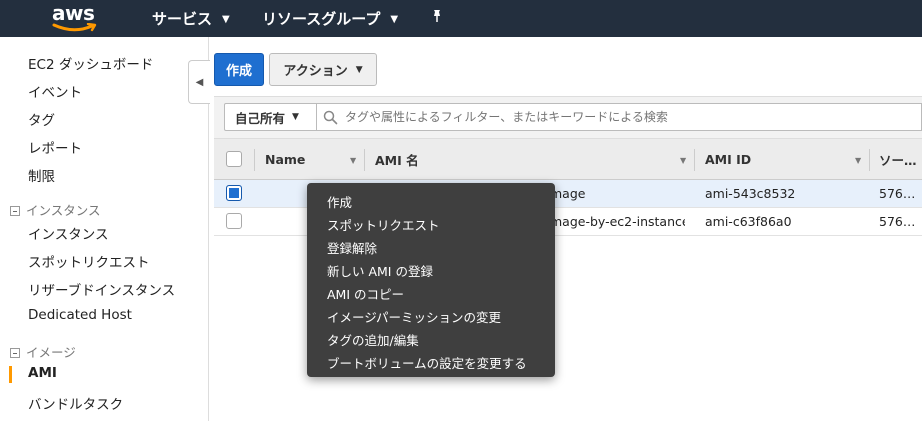 This screenshot has height=421, width=922. What do you see at coordinates (630, 117) in the screenshot?
I see `search-input` at bounding box center [630, 117].